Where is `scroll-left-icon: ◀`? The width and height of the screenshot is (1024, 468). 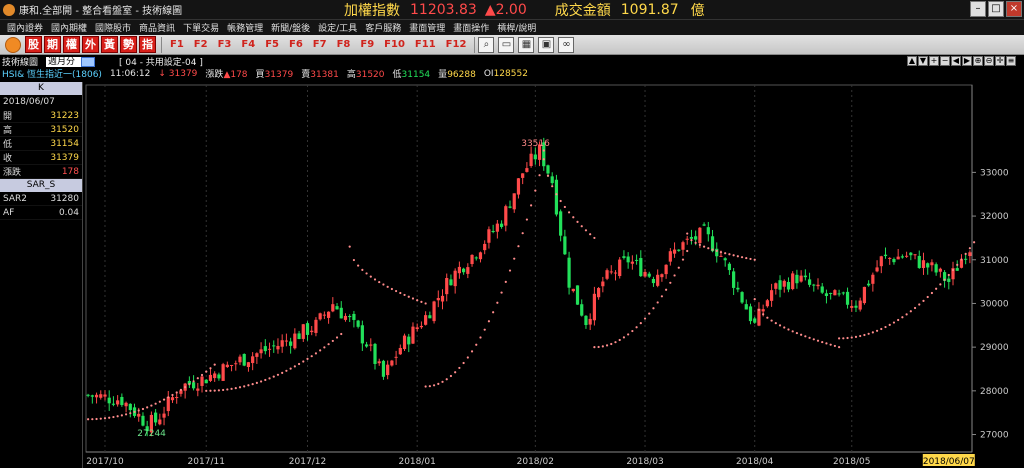 scroll-left-icon: ◀ is located at coordinates (956, 61).